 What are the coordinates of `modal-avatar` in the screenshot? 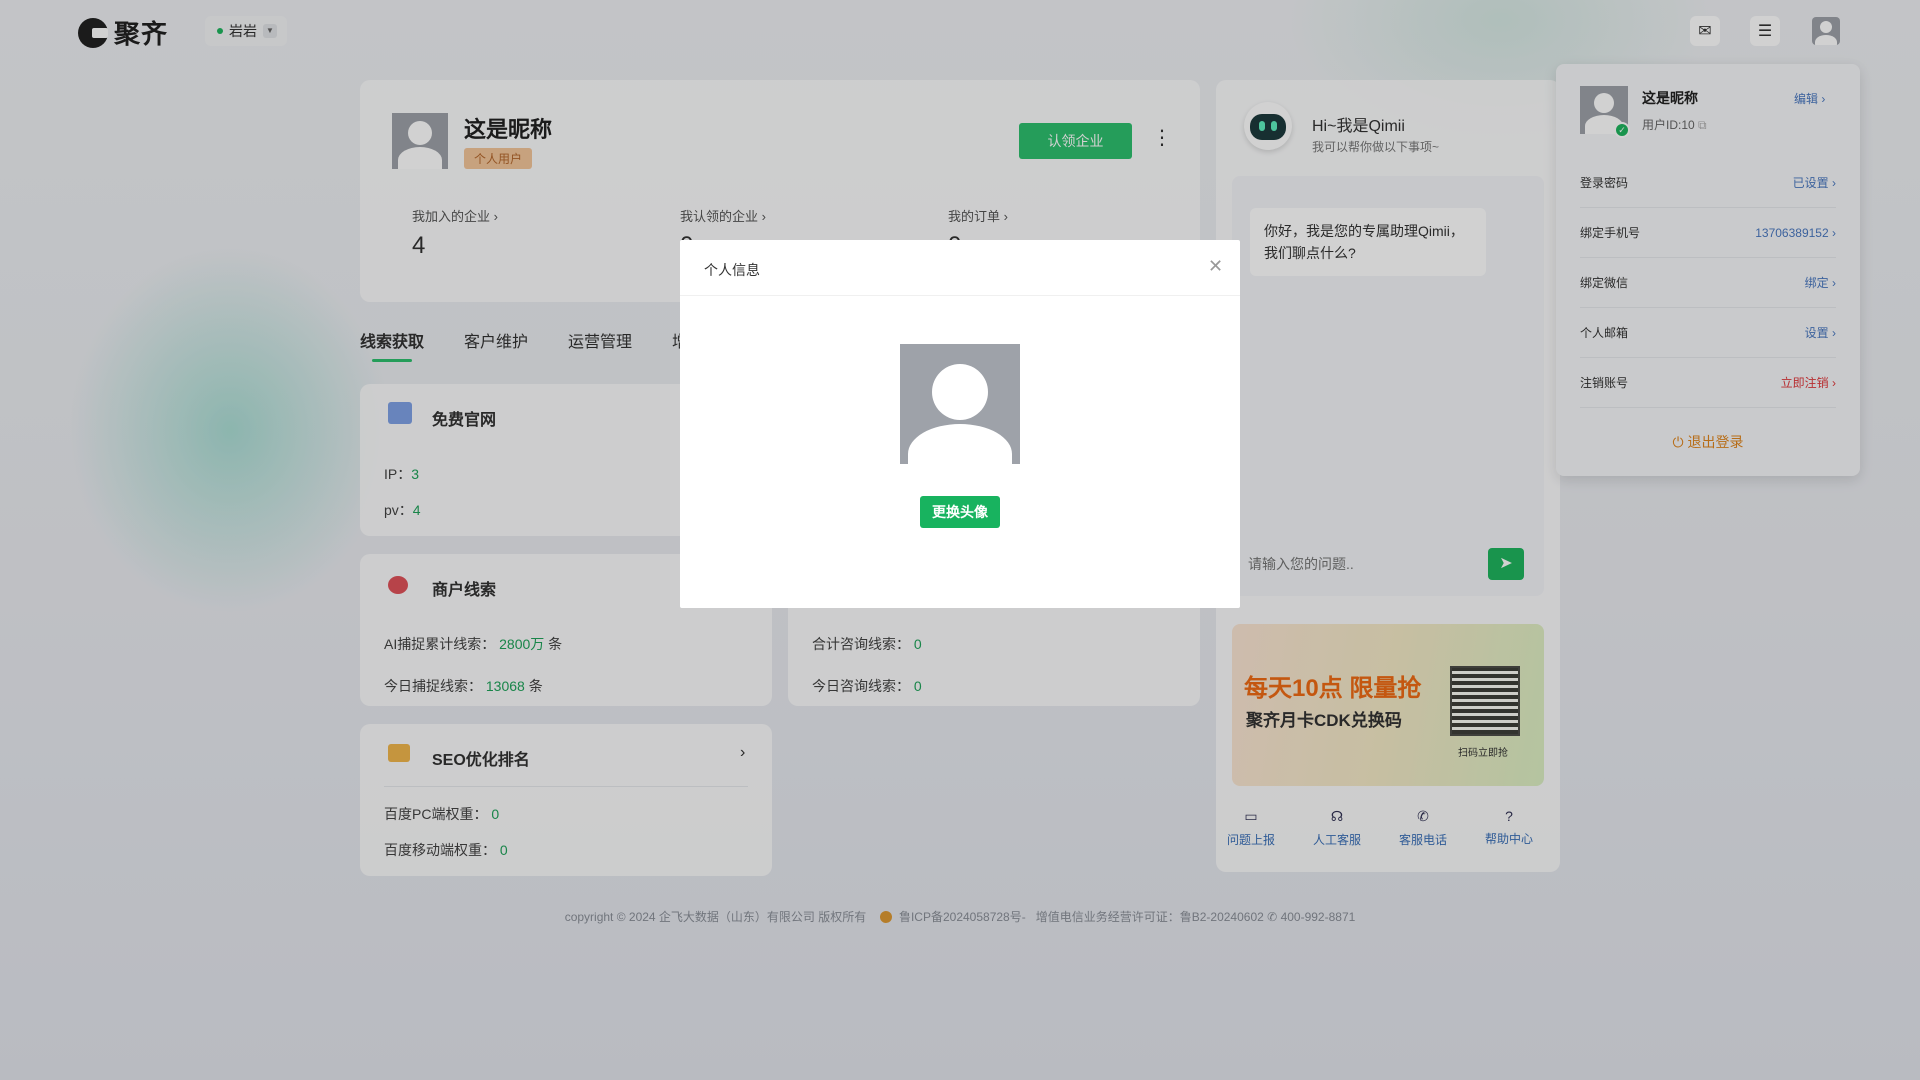 It's located at (960, 404).